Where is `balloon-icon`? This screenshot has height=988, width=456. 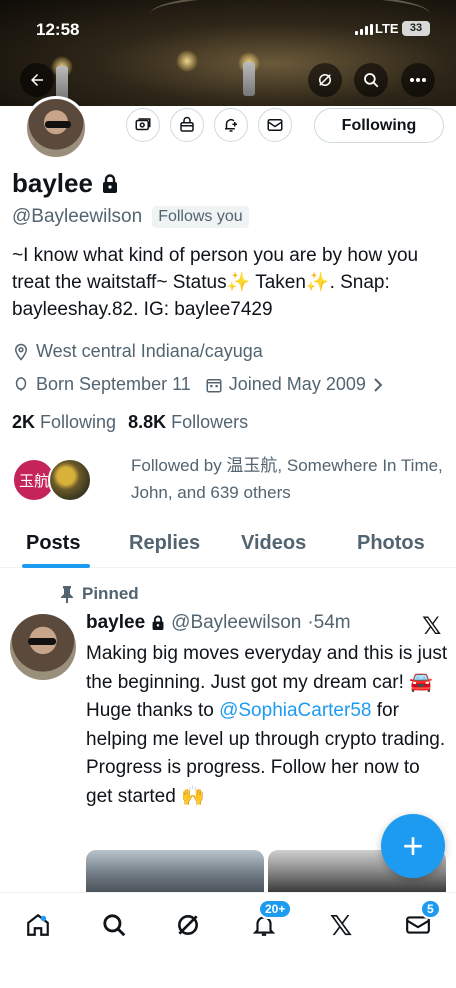 balloon-icon is located at coordinates (21, 383).